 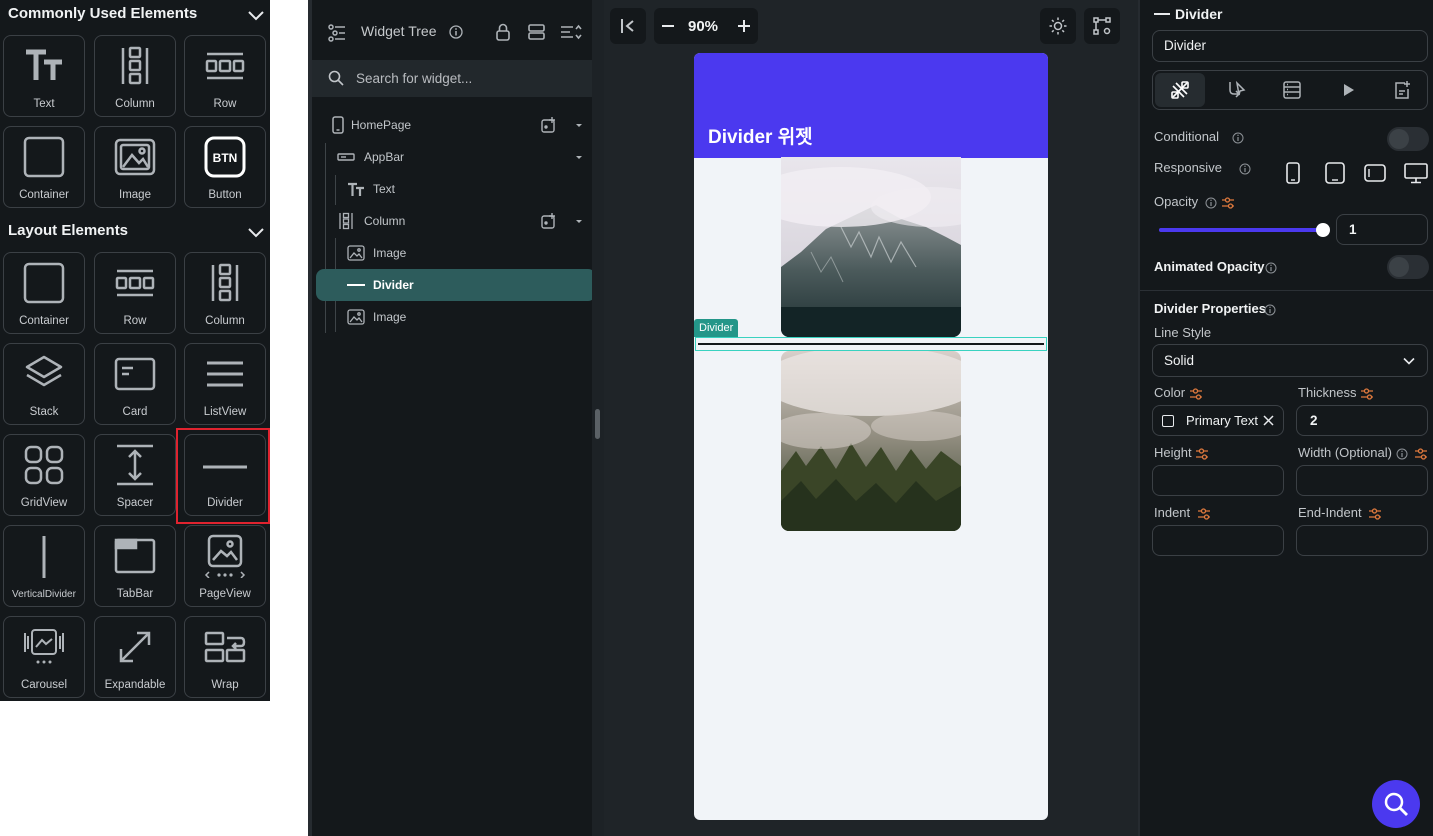 I want to click on palette-tile-gridview: GridView, so click(x=44, y=475).